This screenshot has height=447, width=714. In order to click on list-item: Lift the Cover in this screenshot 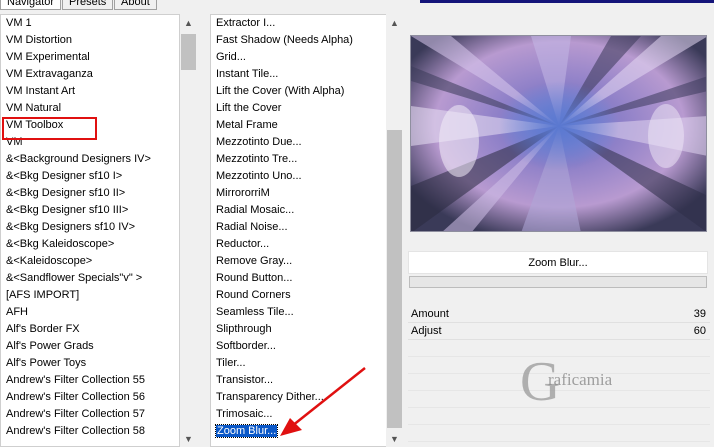, I will do `click(299, 108)`.